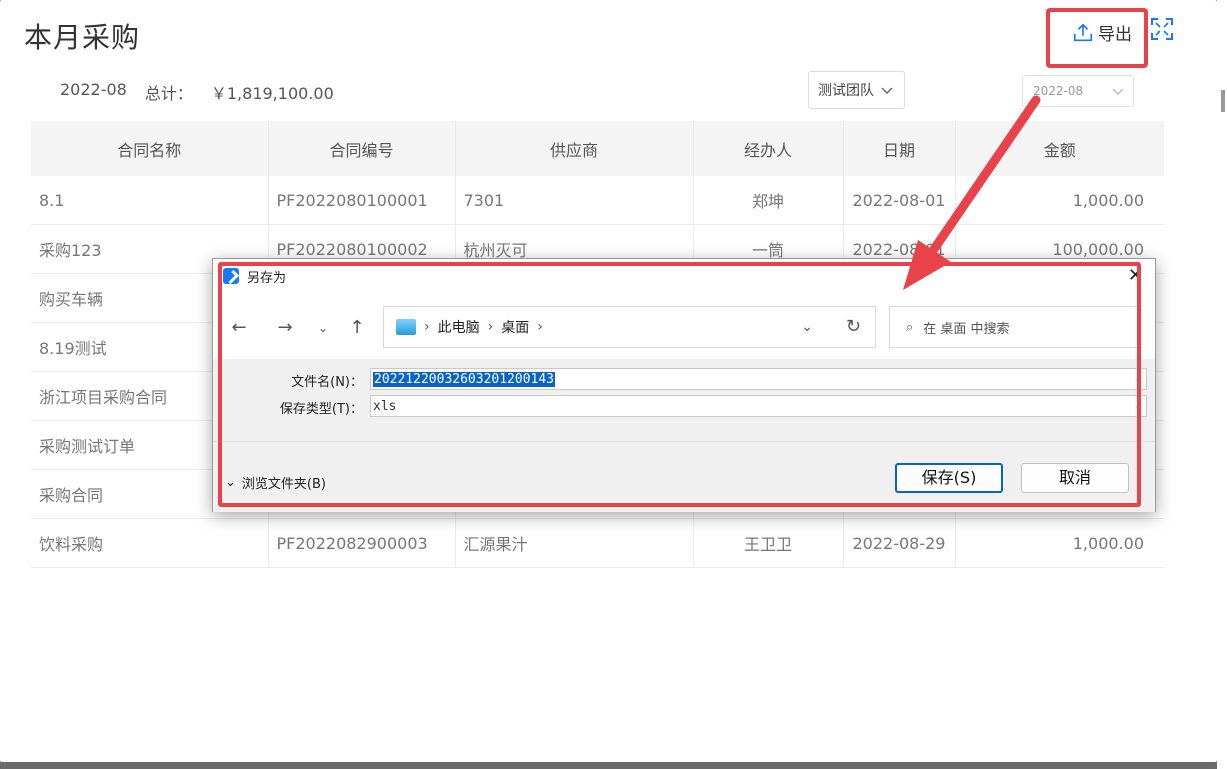 The image size is (1227, 769). I want to click on breadcrumb-desktop: 桌面, so click(515, 327).